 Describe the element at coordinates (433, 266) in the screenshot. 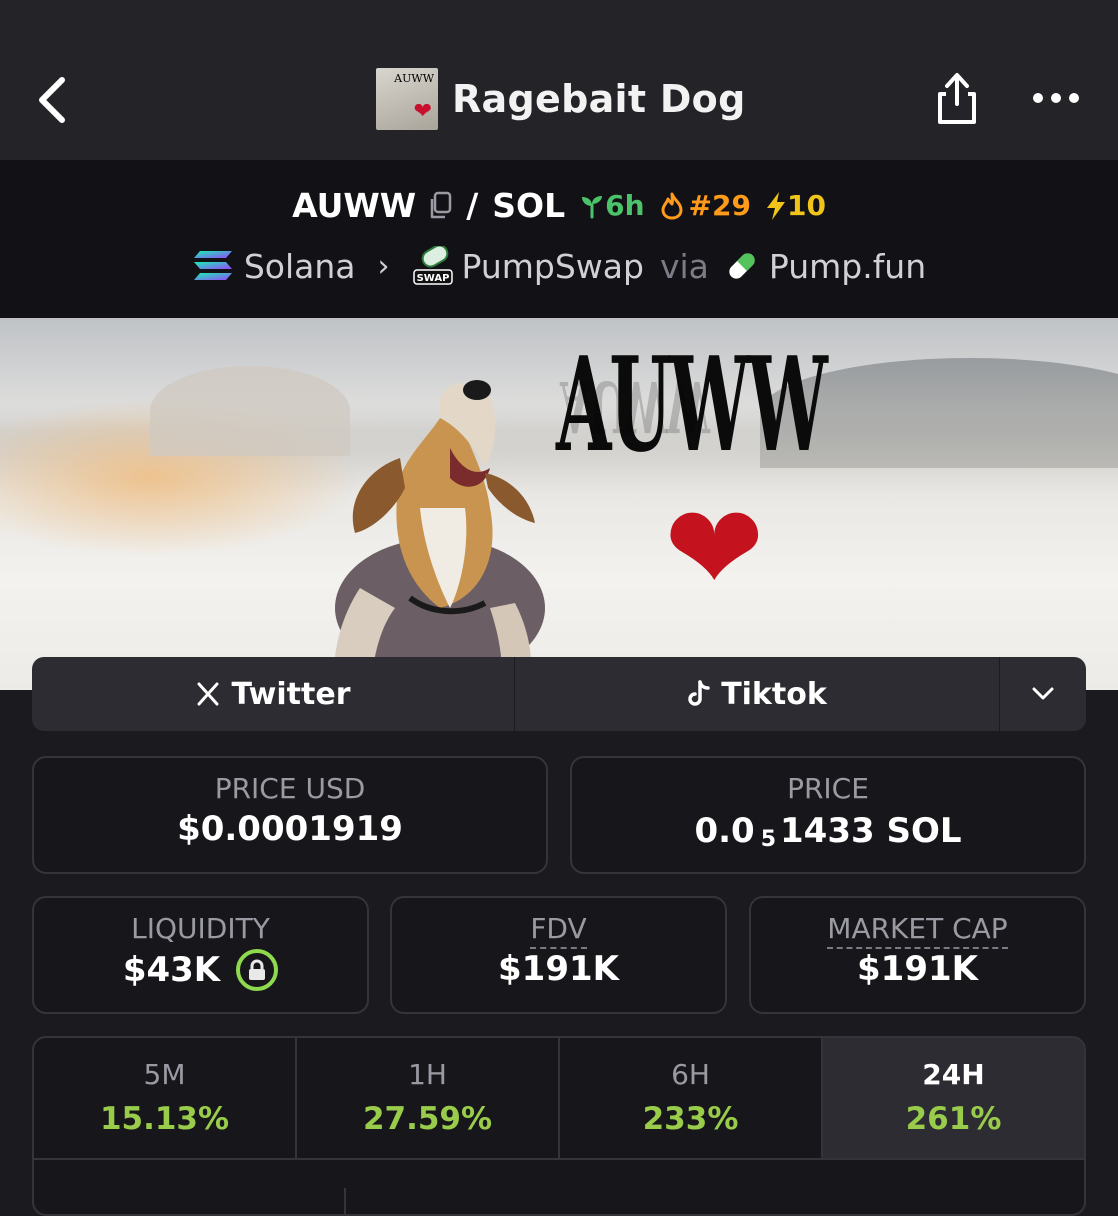

I see `pumpswap-icon: SWAP` at that location.